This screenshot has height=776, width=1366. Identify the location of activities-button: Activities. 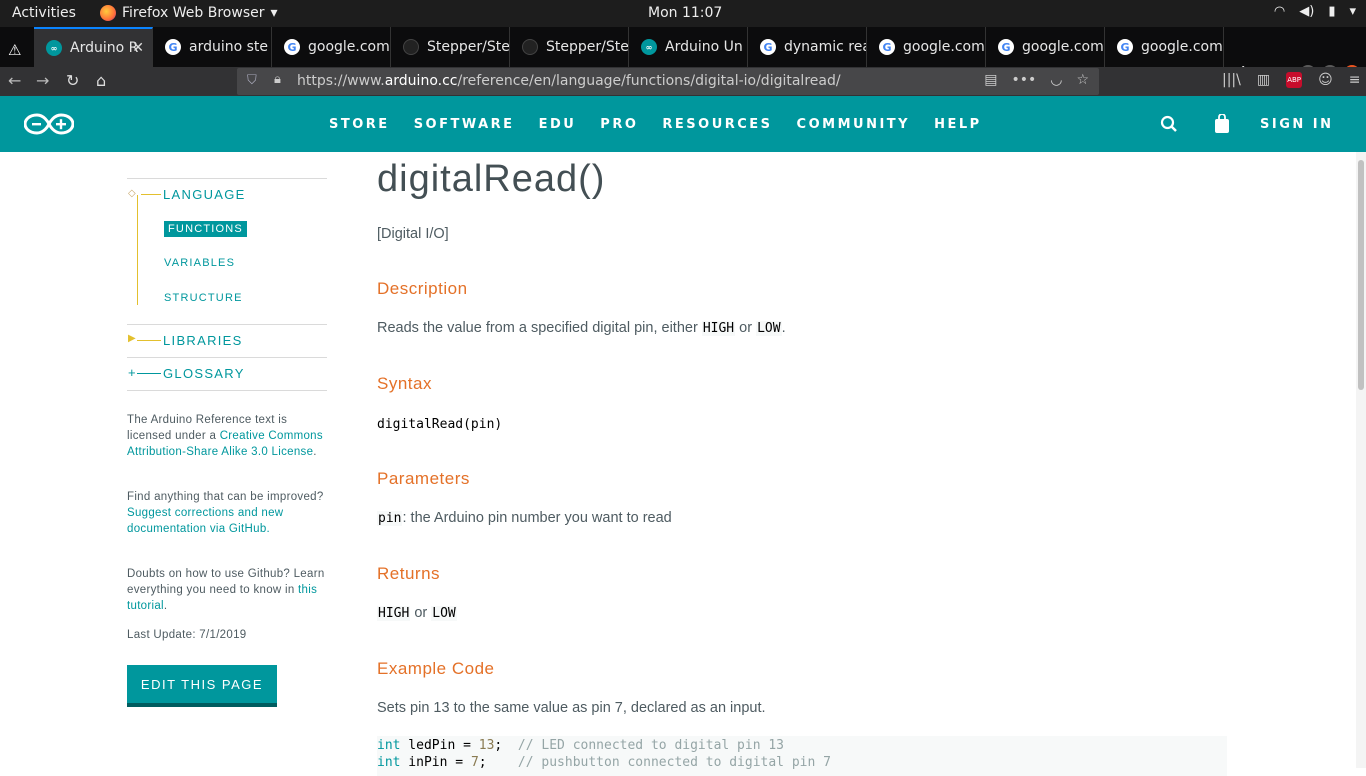
(44, 13).